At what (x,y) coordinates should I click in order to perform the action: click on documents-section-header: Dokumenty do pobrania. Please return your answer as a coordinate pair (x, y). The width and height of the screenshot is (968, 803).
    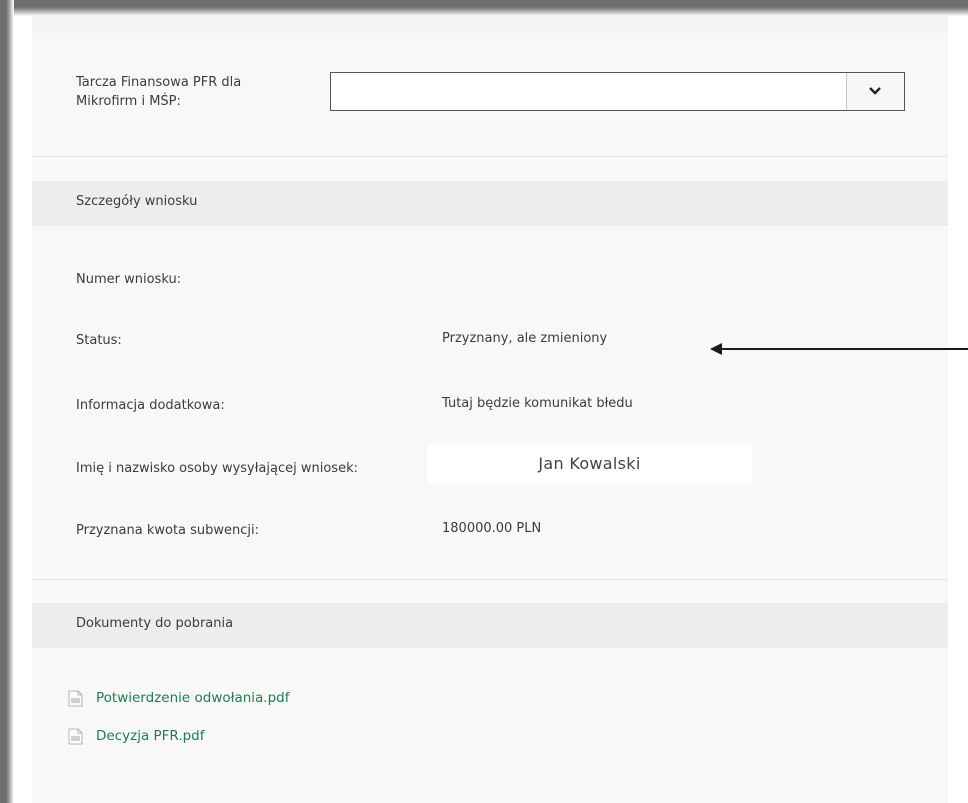
    Looking at the image, I should click on (490, 625).